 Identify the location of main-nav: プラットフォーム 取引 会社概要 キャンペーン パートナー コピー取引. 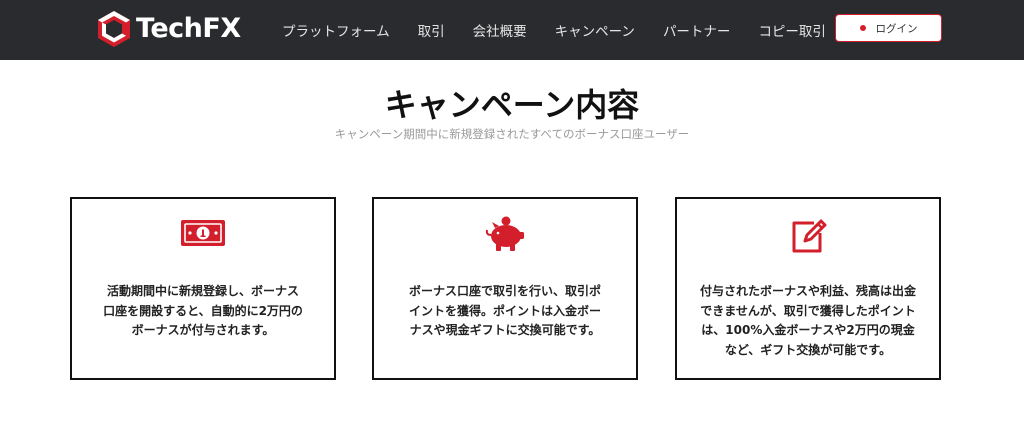
(554, 30).